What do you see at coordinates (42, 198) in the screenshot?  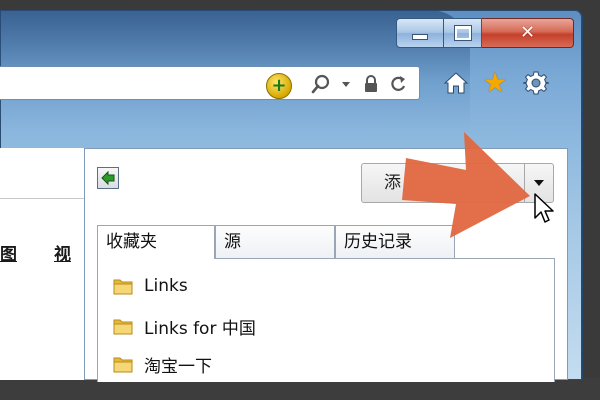 I see `page-divider` at bounding box center [42, 198].